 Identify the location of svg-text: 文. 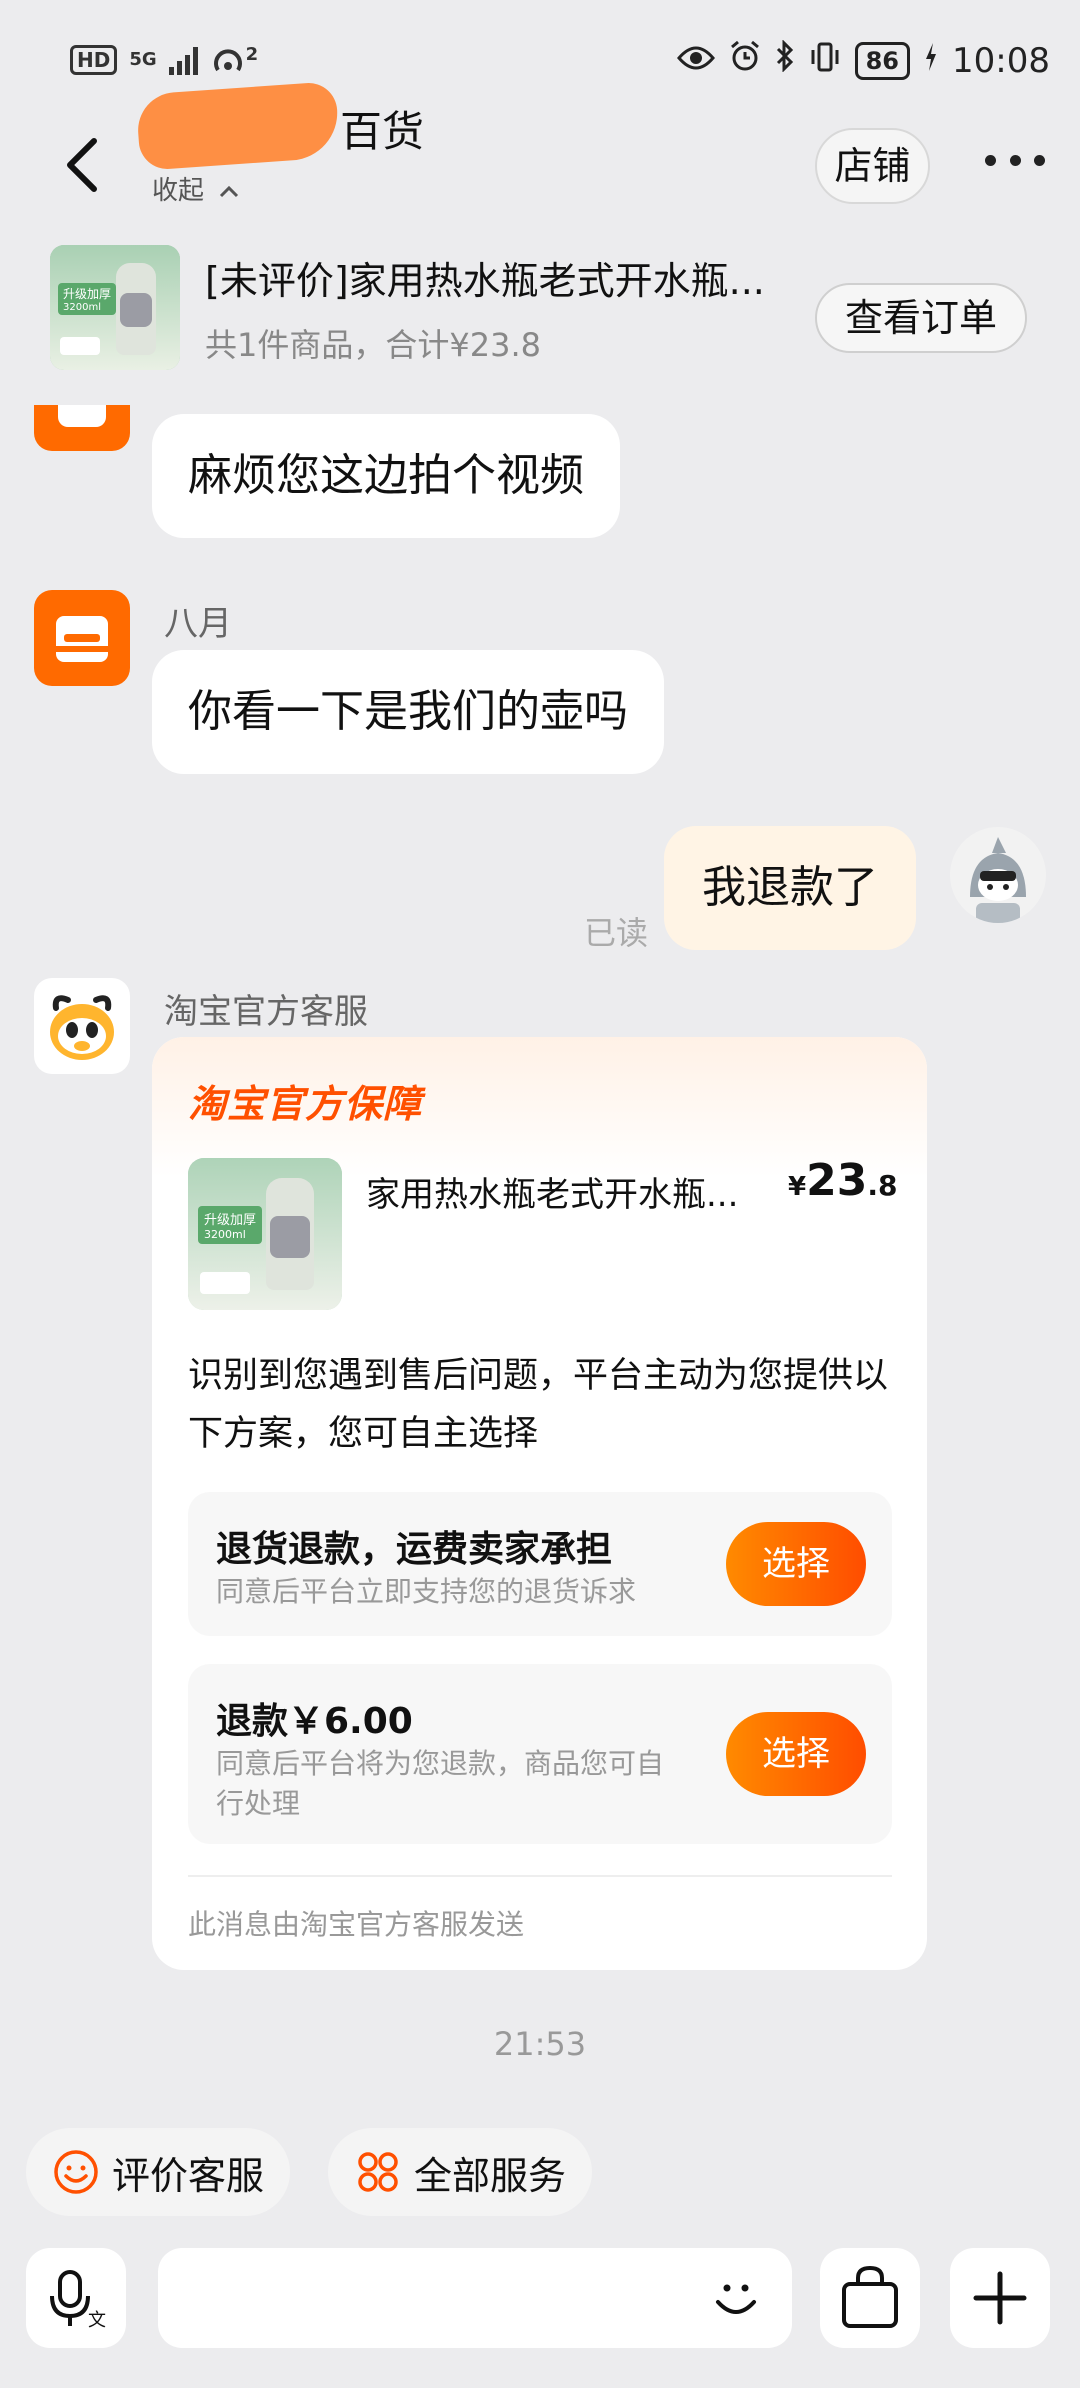
(97, 2320).